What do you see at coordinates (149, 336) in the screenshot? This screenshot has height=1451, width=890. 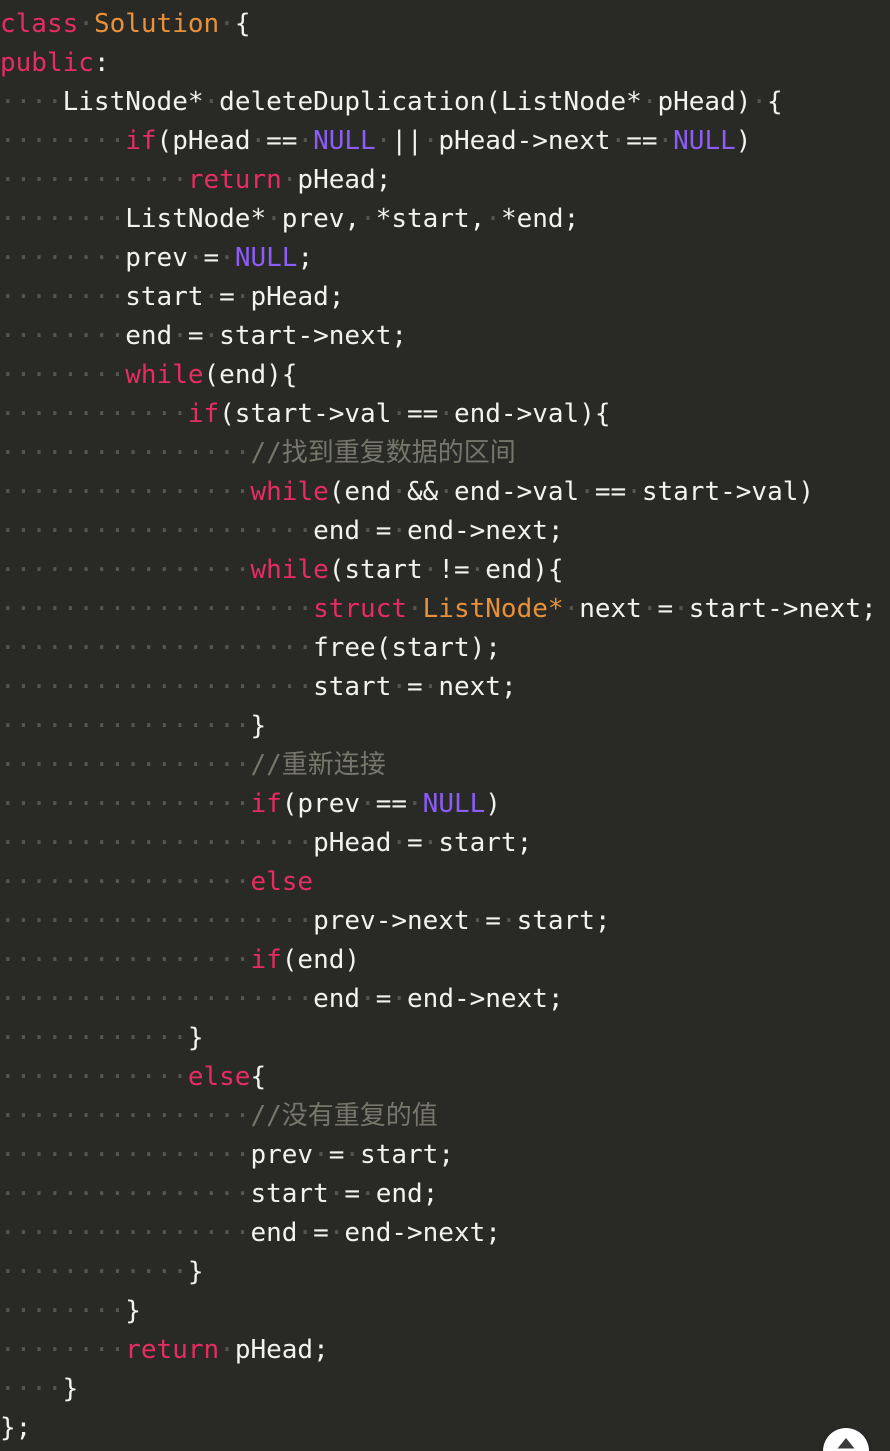 I see `code-token-pln: end` at bounding box center [149, 336].